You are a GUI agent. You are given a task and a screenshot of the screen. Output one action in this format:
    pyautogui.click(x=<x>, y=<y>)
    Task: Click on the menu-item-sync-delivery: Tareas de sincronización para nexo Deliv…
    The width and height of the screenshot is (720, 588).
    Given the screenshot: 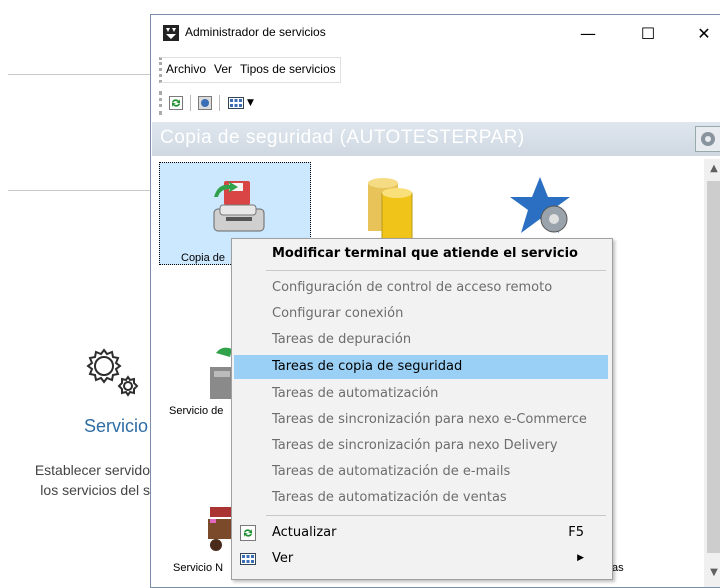 What is the action you would take?
    pyautogui.click(x=421, y=446)
    